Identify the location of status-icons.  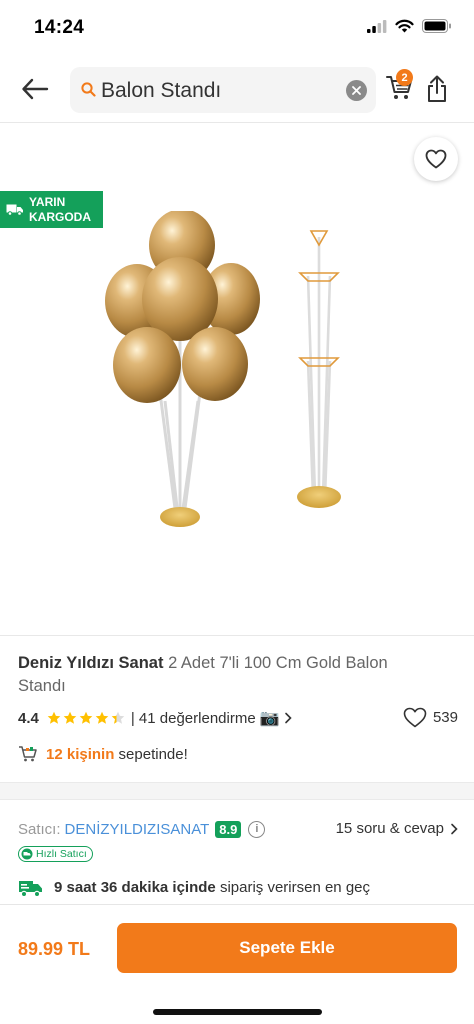
(409, 26).